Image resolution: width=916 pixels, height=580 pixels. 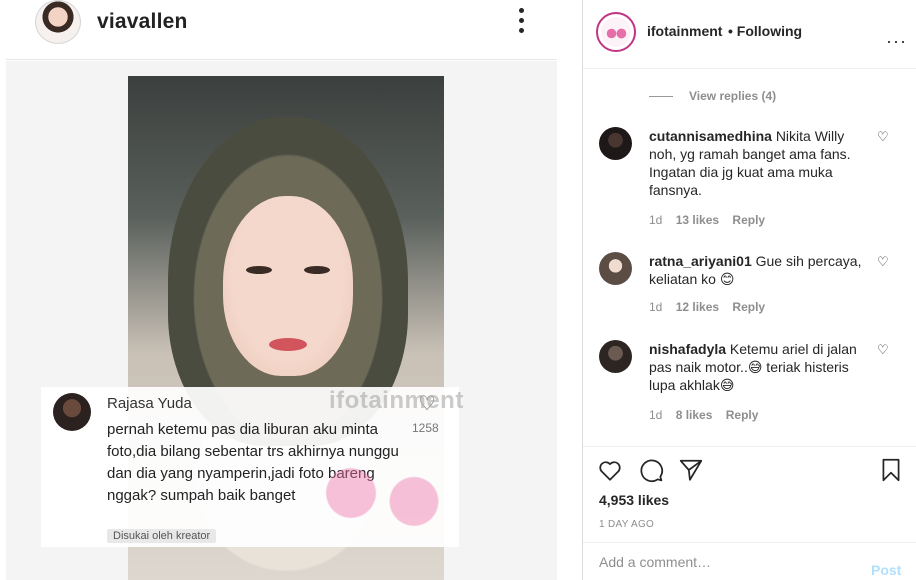 I want to click on embedded-comment-username: Rajasa Yuda, so click(x=149, y=403).